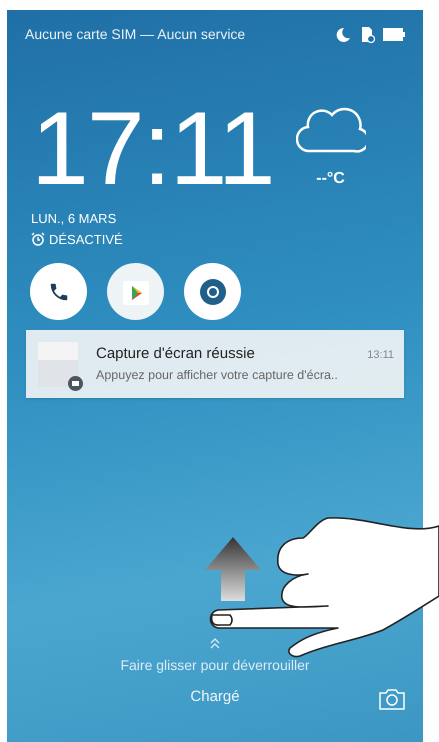 This screenshot has width=439, height=742. What do you see at coordinates (217, 375) in the screenshot?
I see `notification-text: Appuyez pour afficher votre capture d'écra..` at bounding box center [217, 375].